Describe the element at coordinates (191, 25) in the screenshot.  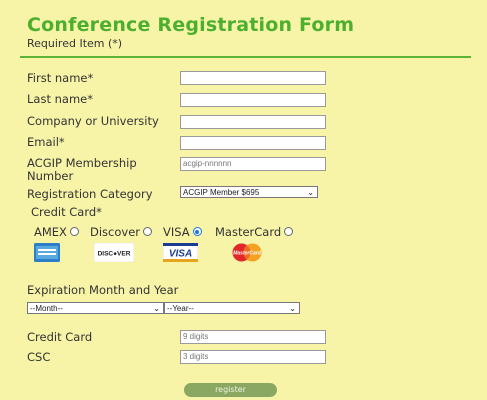
I see `page-title: Conference Registration Form` at that location.